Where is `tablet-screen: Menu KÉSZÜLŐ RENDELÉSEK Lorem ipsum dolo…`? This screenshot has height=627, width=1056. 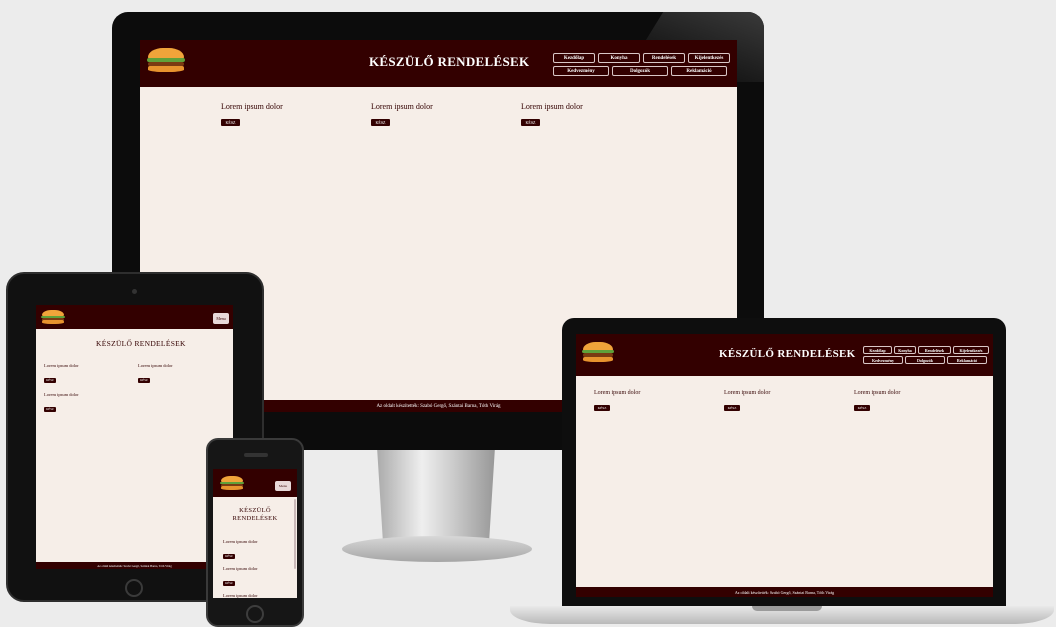
tablet-screen: Menu KÉSZÜLŐ RENDELÉSEK Lorem ipsum dolo… is located at coordinates (134, 437).